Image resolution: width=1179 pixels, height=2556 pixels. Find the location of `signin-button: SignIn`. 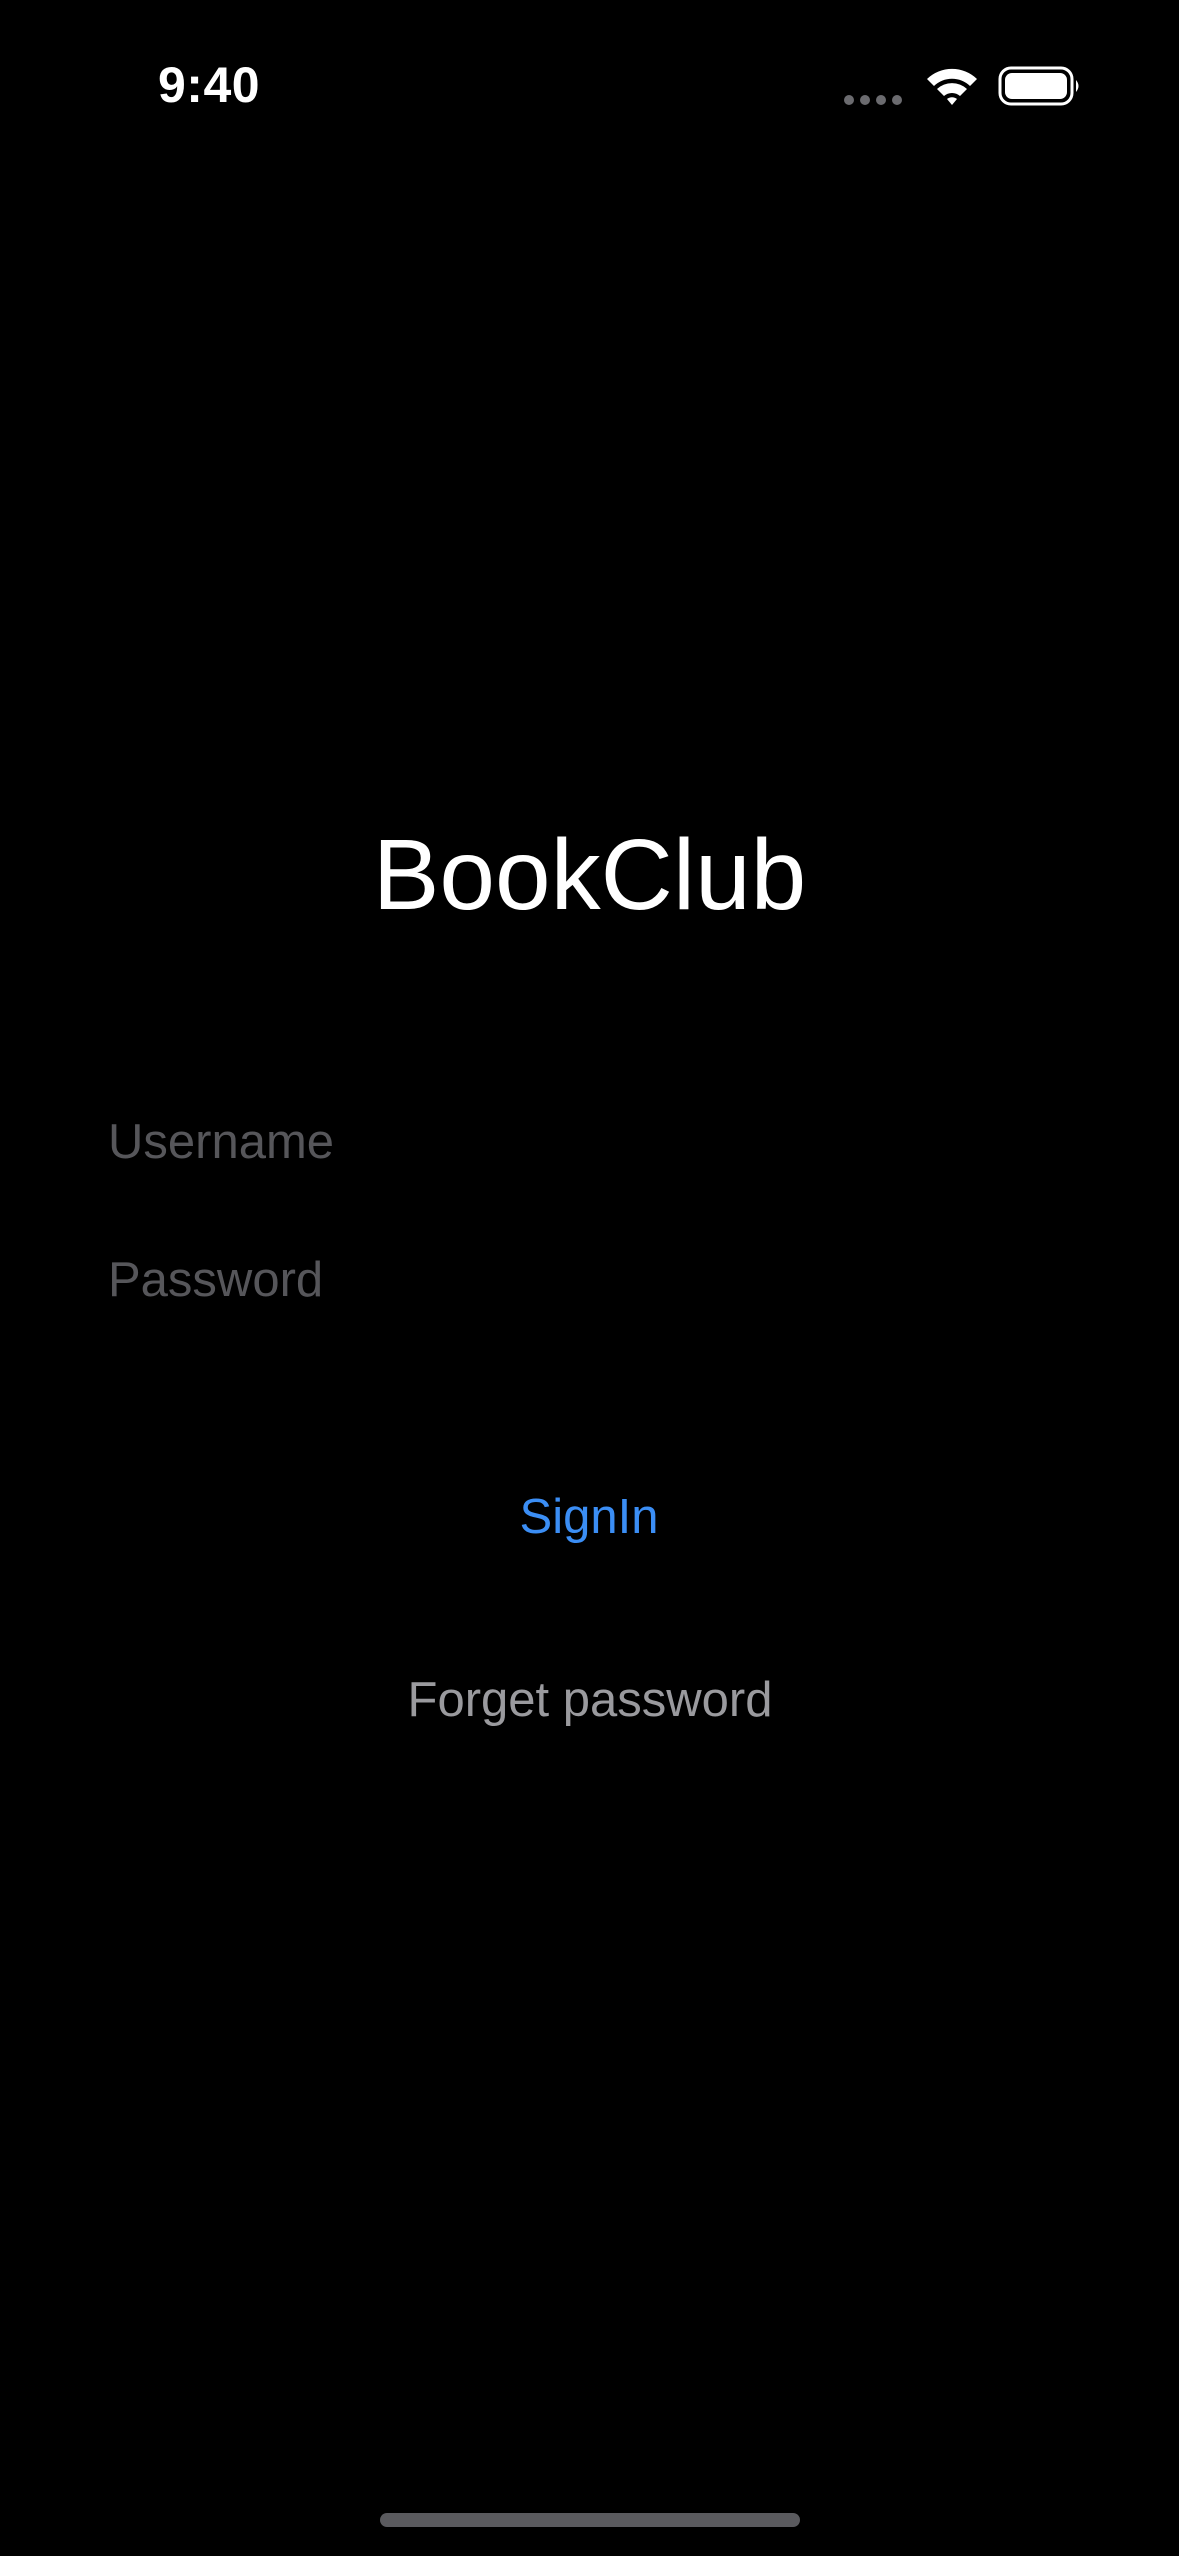

signin-button: SignIn is located at coordinates (589, 1517).